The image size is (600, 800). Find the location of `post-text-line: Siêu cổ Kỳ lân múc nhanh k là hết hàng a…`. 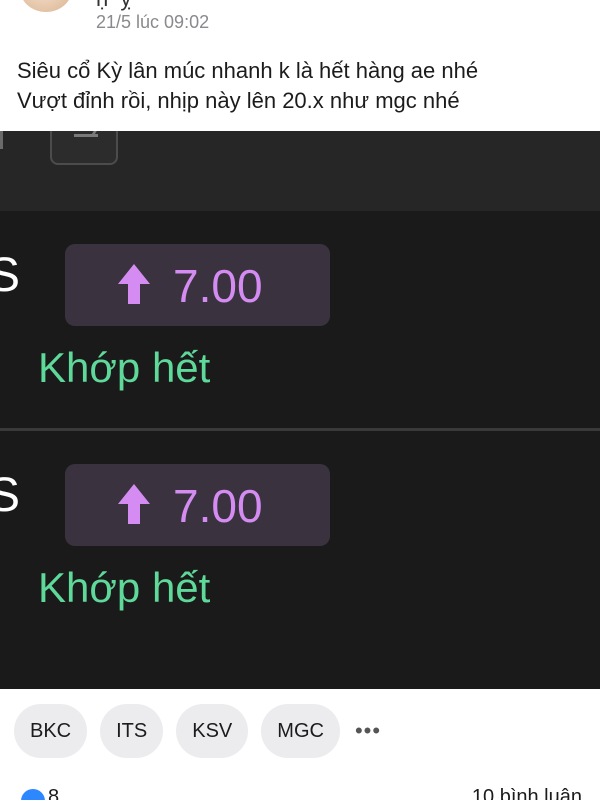

post-text-line: Siêu cổ Kỳ lân múc nhanh k là hết hàng a… is located at coordinates (248, 70).